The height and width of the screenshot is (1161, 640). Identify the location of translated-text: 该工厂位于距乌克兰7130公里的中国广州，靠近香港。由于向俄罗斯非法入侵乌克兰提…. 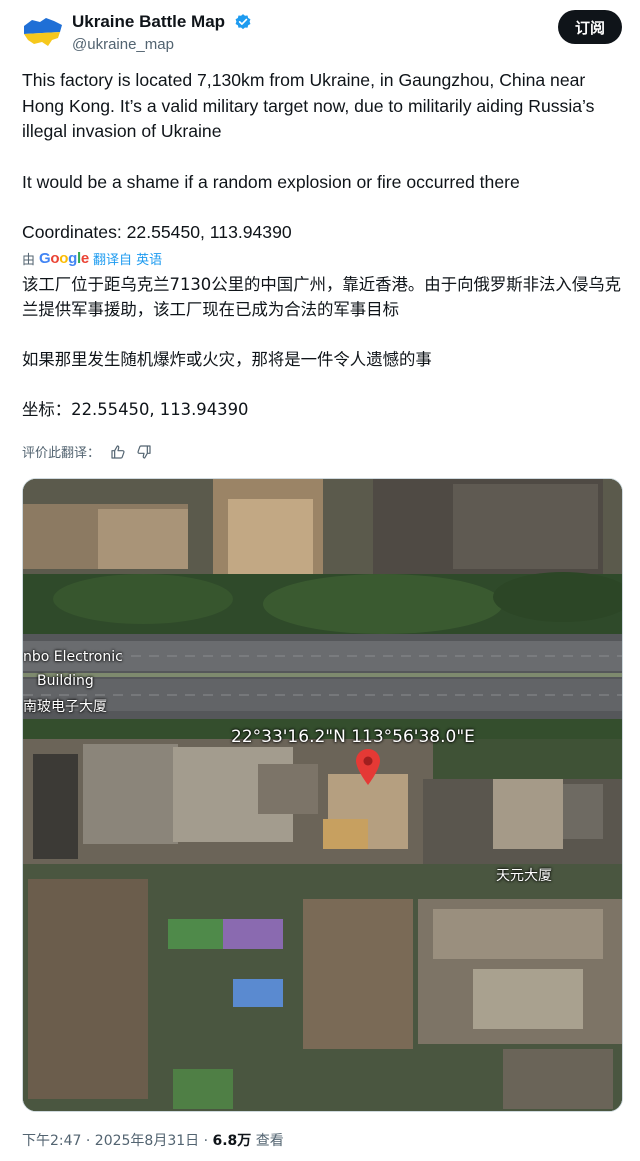
(322, 347).